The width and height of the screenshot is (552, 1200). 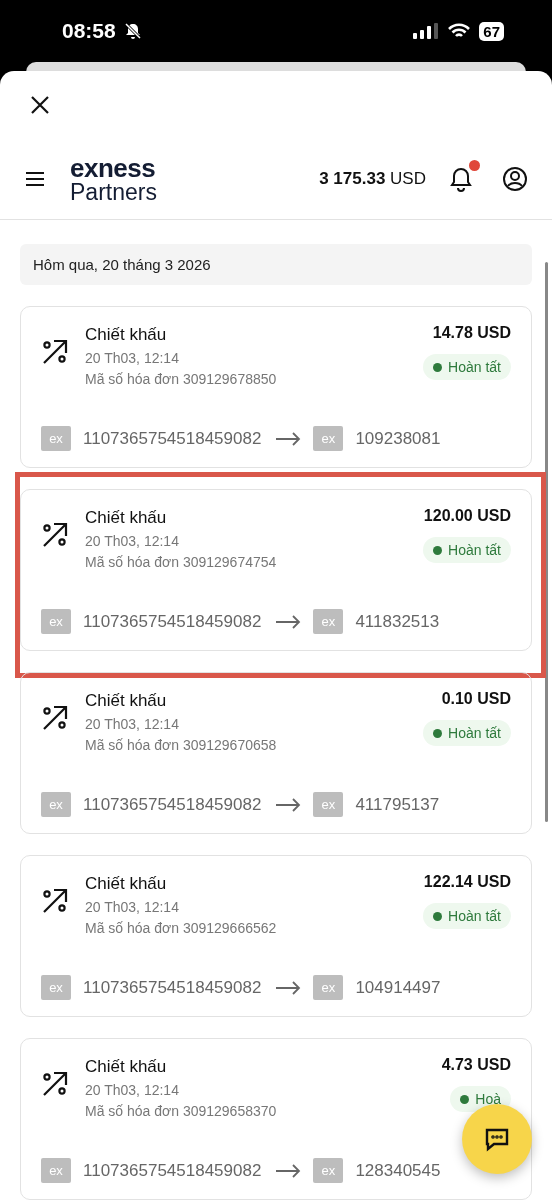 I want to click on invoice-number: Mã số hóa đơn 309129678850, so click(x=181, y=379).